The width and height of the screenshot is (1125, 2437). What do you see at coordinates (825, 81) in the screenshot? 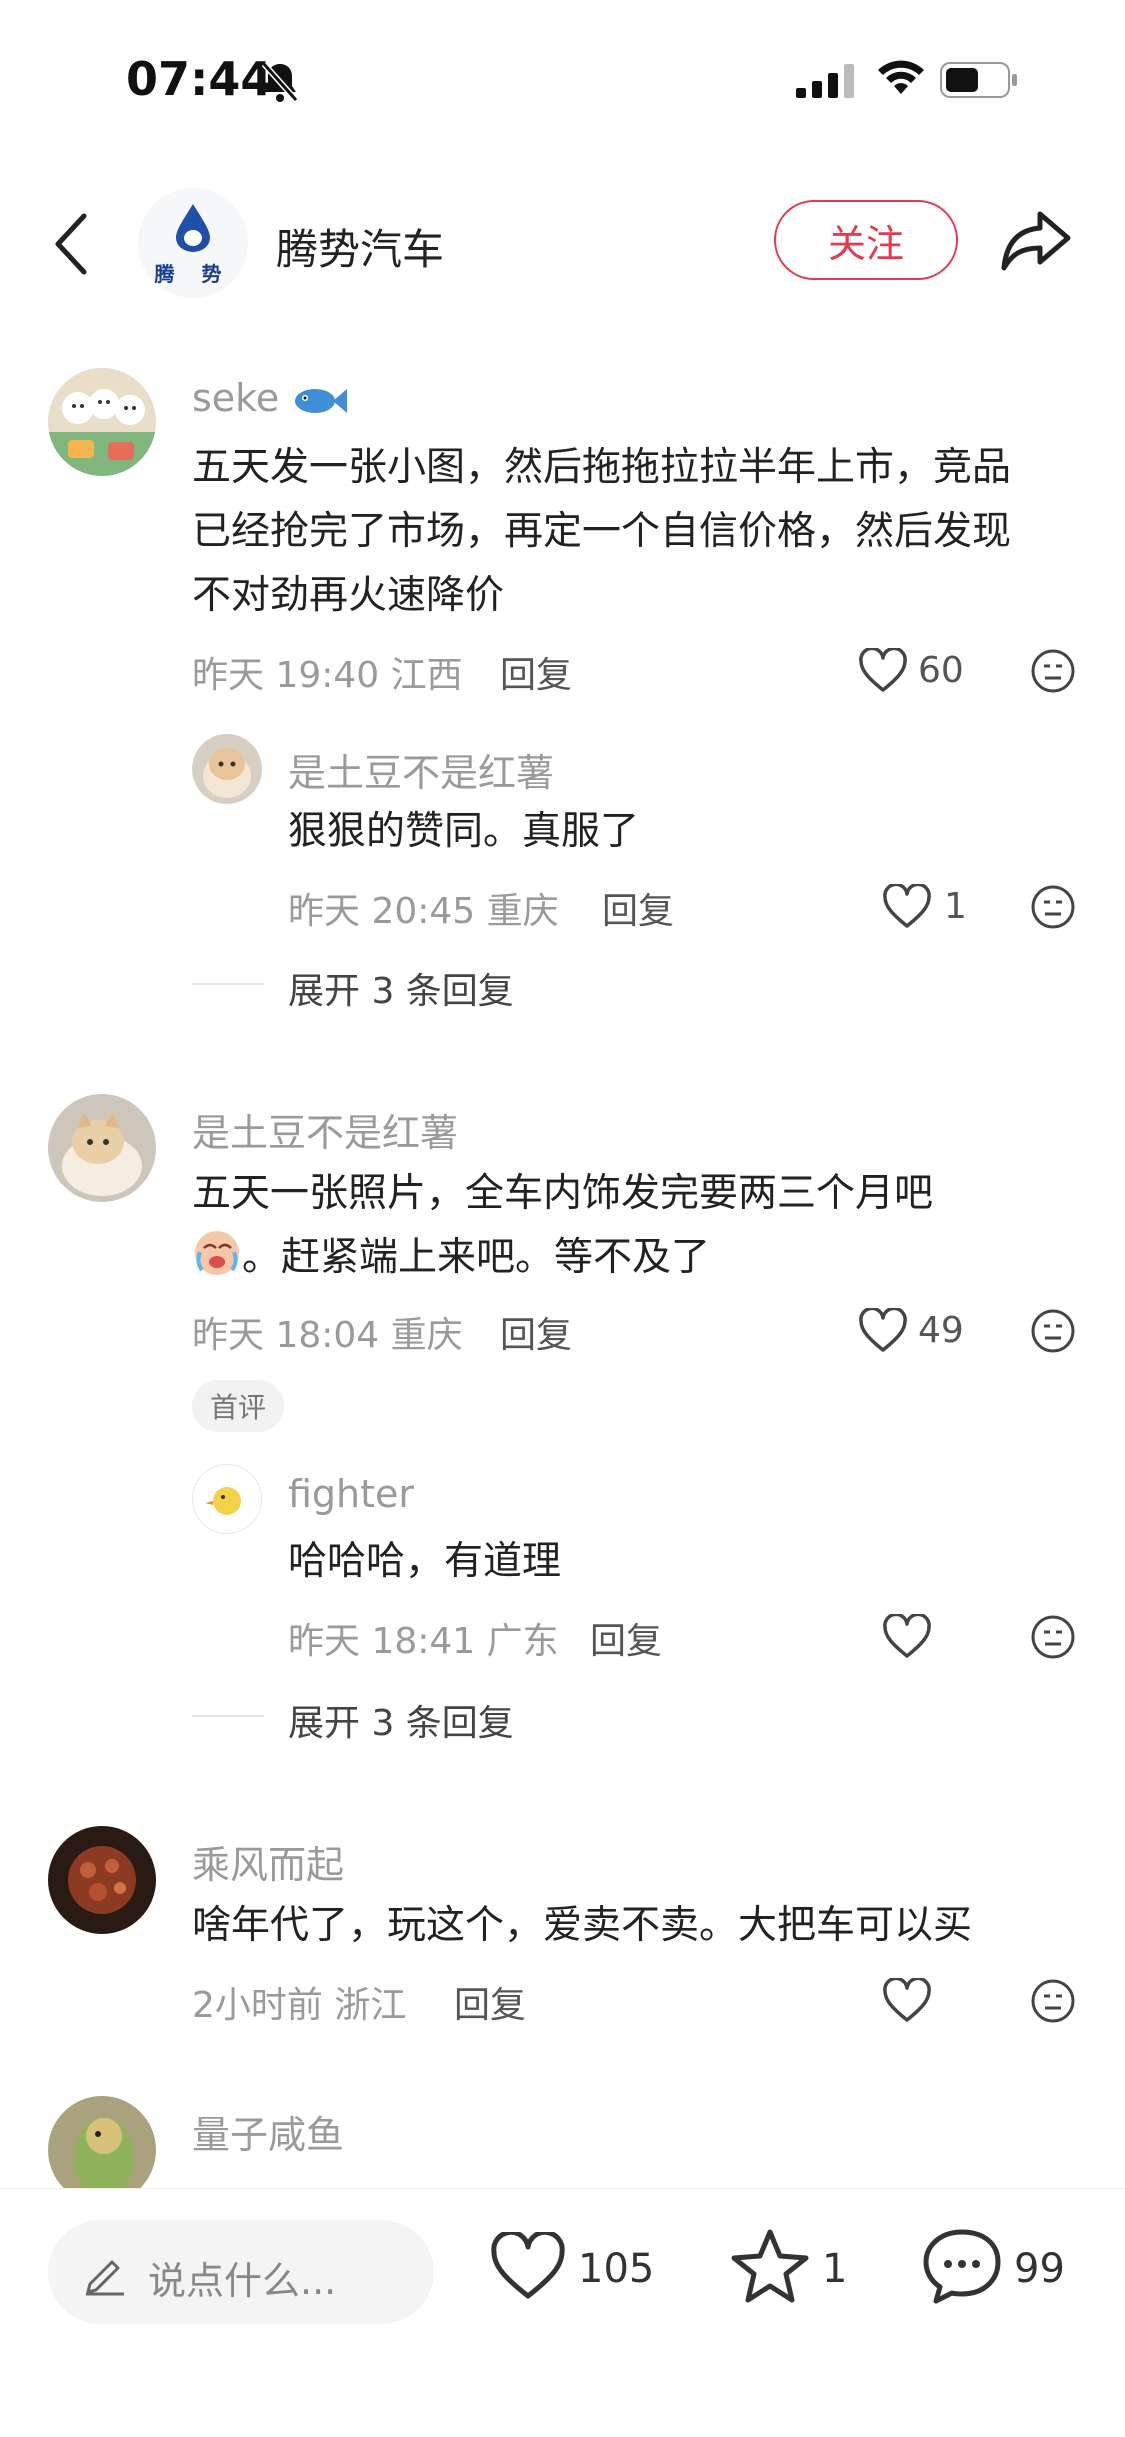
I see `cellular-signal-icon` at bounding box center [825, 81].